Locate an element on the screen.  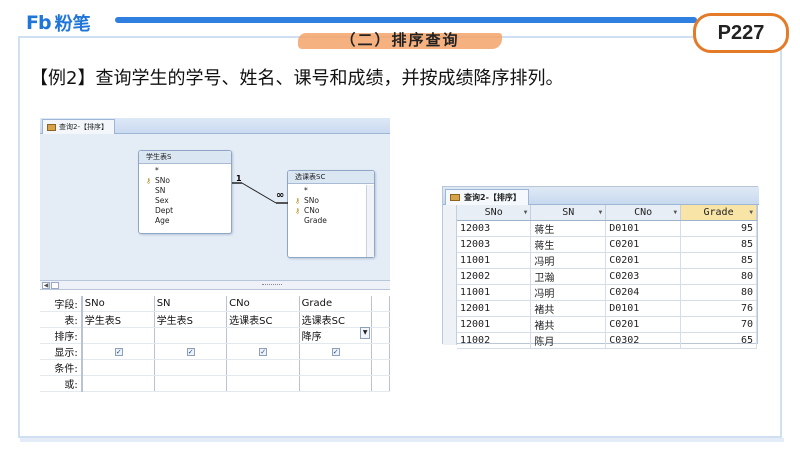
table-cell: 12002 is located at coordinates (494, 276).